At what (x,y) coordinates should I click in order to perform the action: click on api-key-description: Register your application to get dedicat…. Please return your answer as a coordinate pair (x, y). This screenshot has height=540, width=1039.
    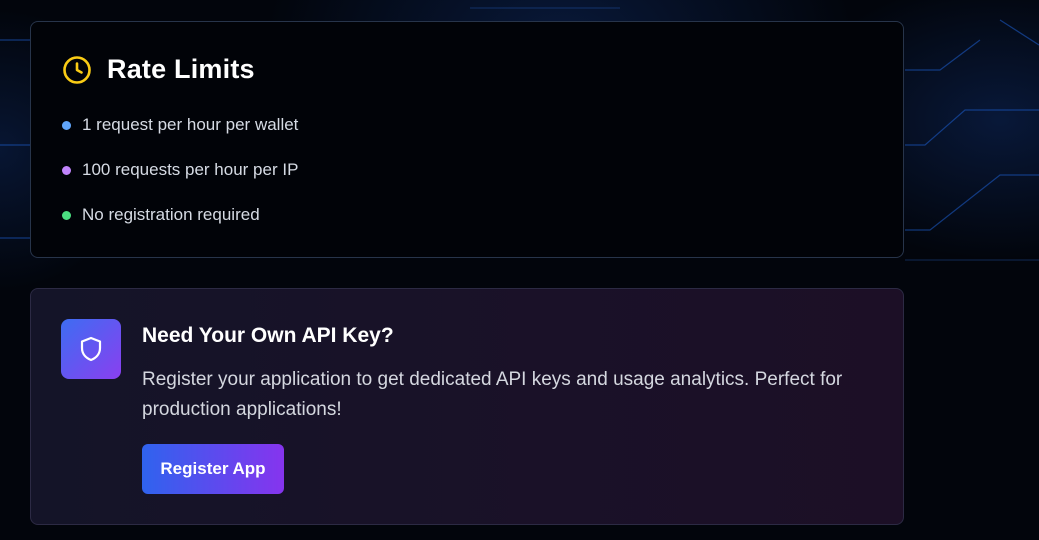
    Looking at the image, I should click on (492, 394).